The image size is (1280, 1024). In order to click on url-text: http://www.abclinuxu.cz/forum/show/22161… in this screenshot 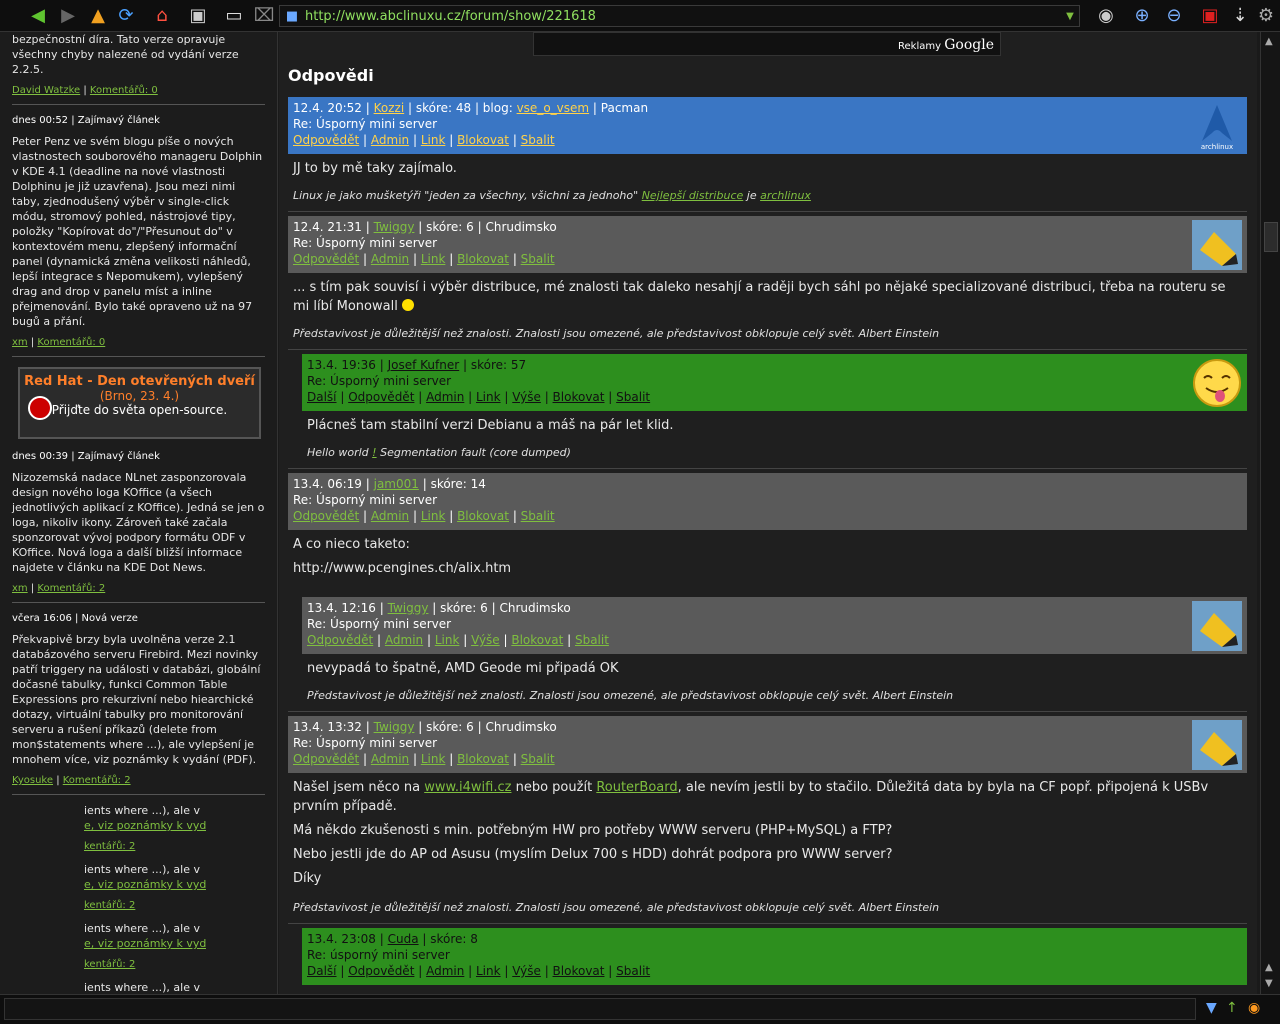, I will do `click(450, 16)`.